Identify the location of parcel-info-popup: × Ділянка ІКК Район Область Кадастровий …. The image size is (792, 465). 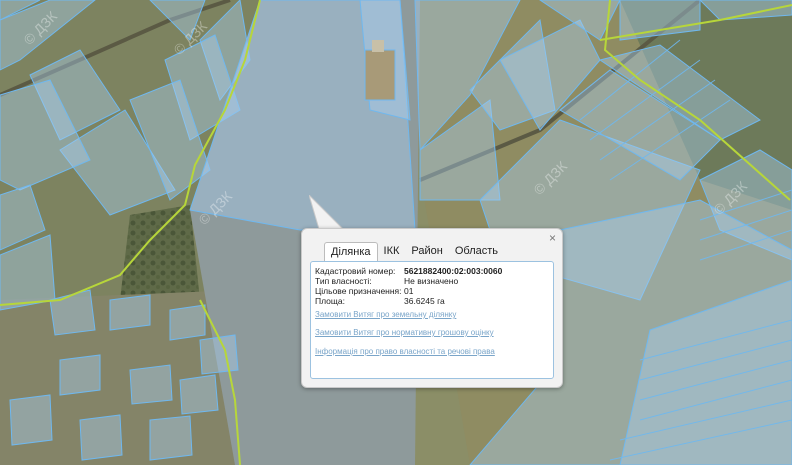
(432, 308).